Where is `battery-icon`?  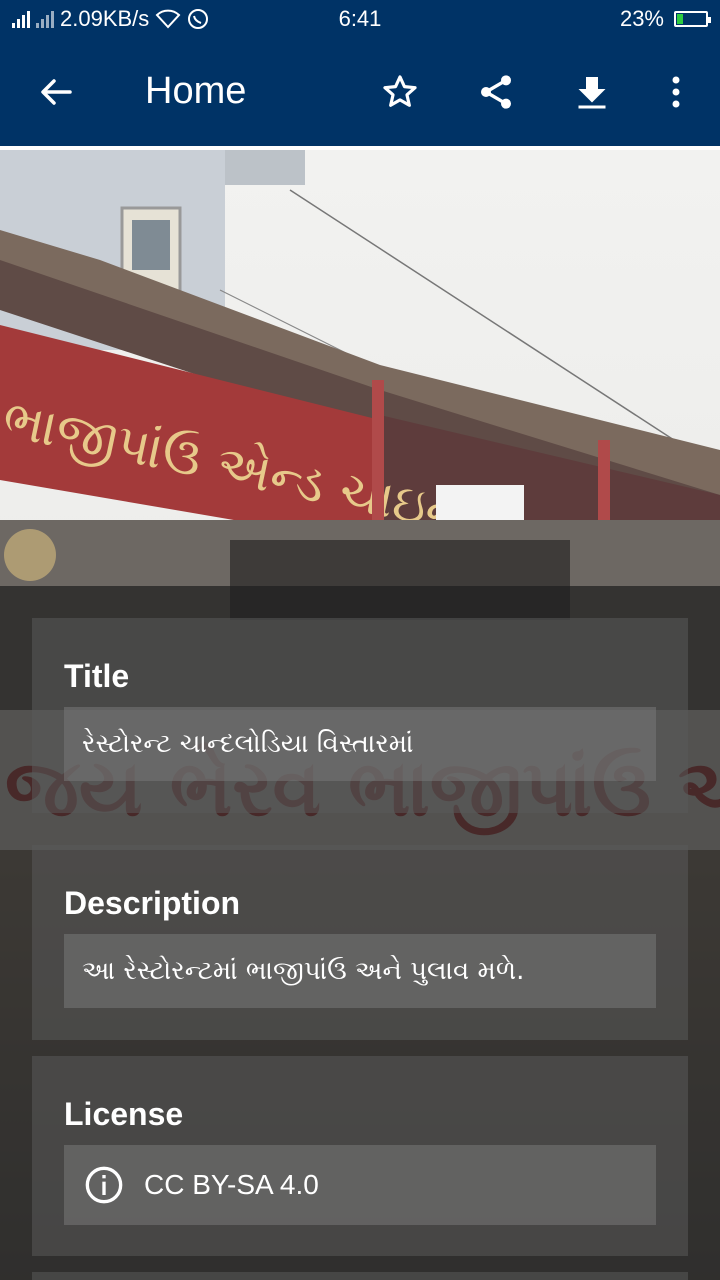
battery-icon is located at coordinates (692, 19).